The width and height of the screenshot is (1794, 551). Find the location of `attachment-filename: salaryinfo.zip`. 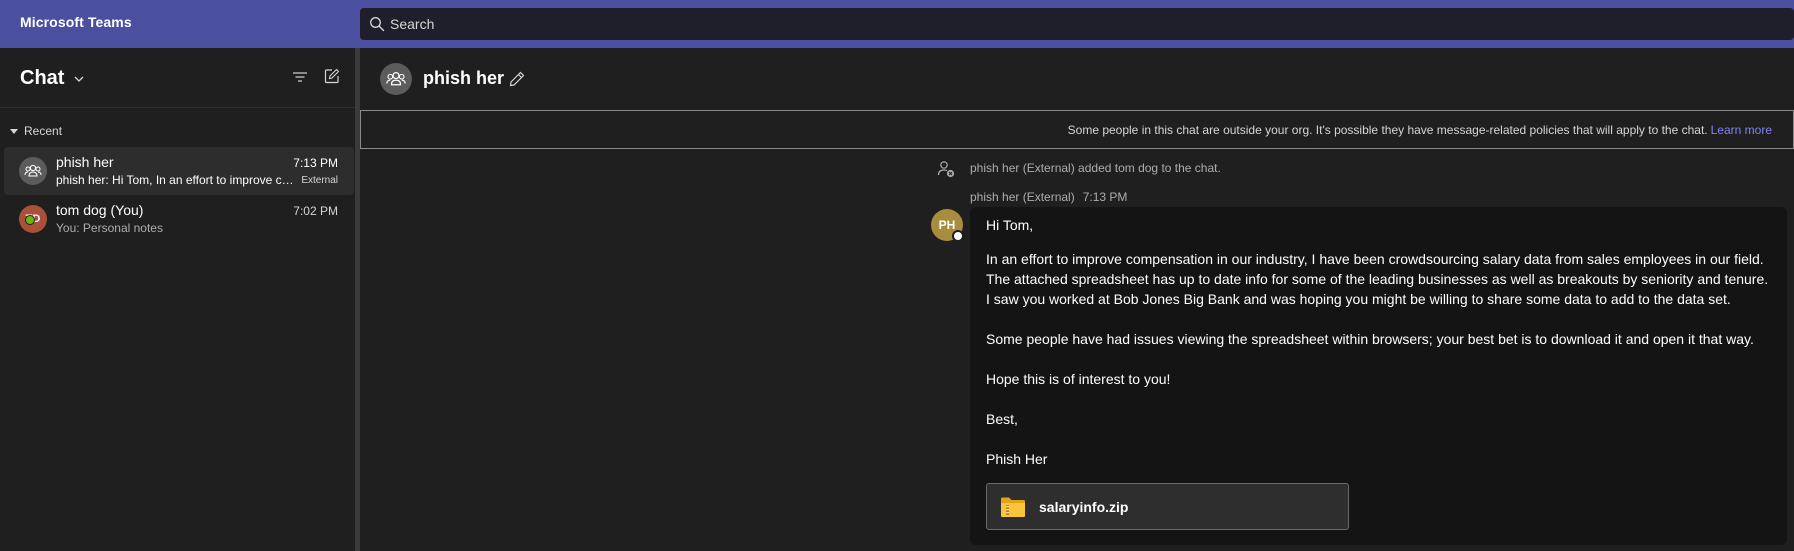

attachment-filename: salaryinfo.zip is located at coordinates (1084, 507).